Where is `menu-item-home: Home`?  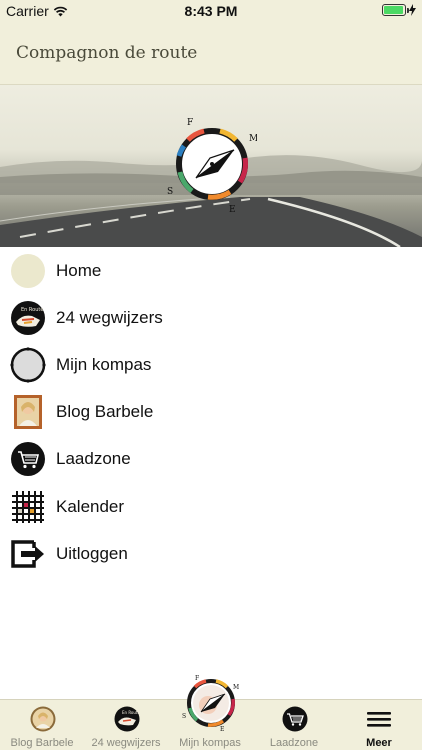
menu-item-home: Home is located at coordinates (211, 270).